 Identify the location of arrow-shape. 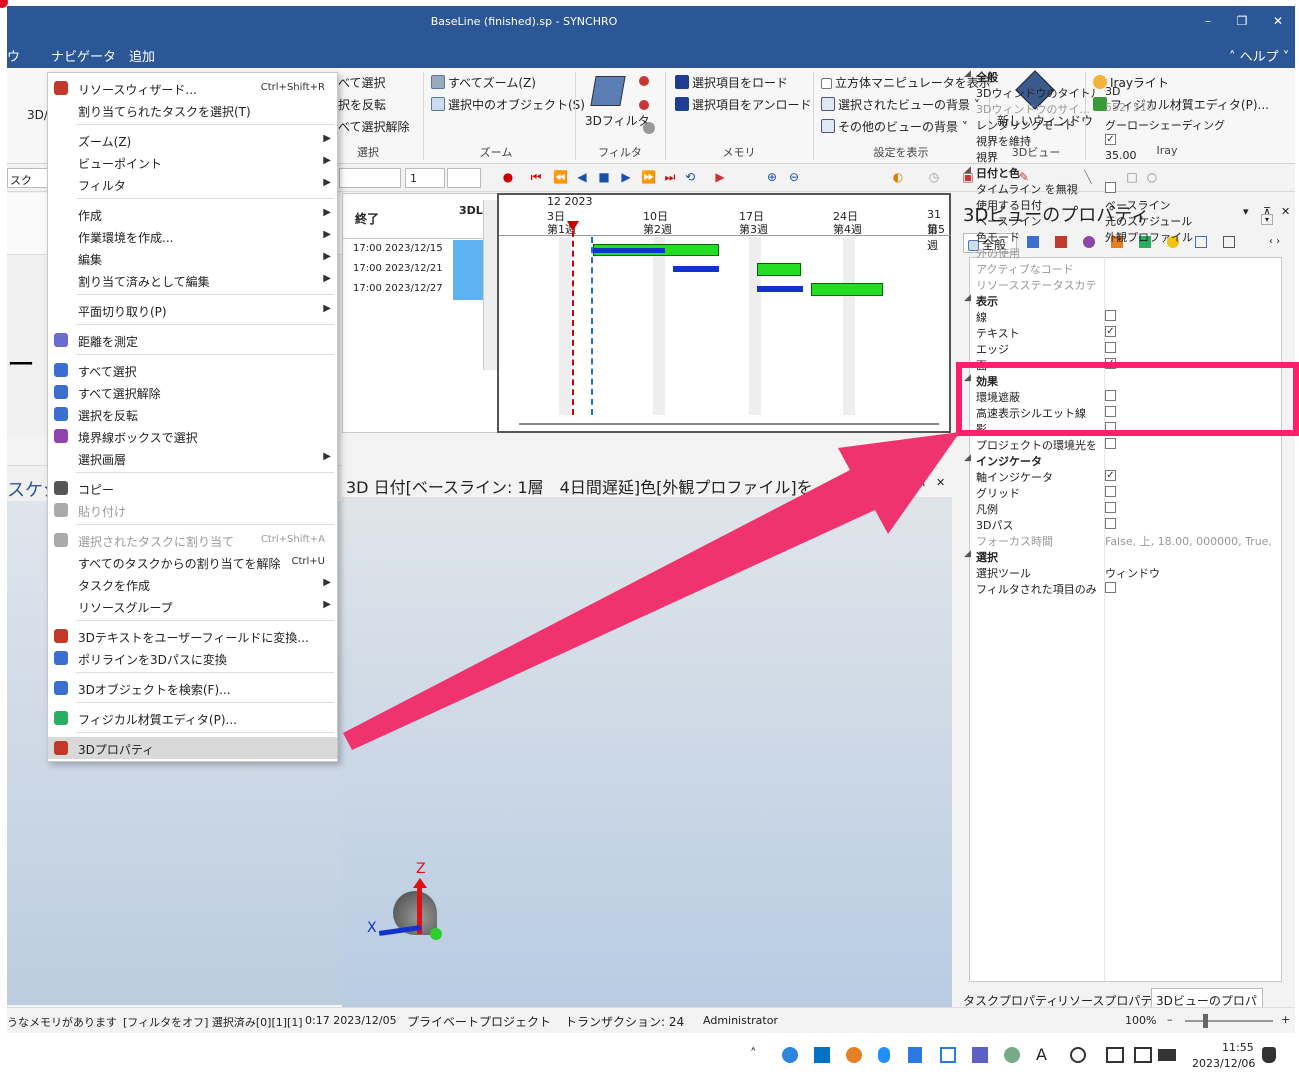
(651, 591).